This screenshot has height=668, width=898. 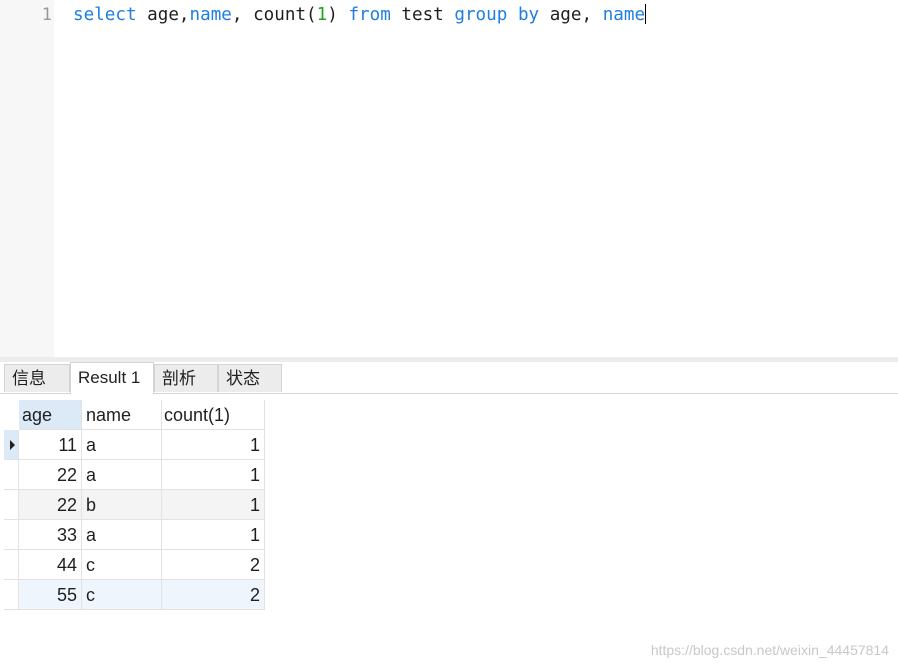 I want to click on cell-age: 11, so click(x=50, y=445).